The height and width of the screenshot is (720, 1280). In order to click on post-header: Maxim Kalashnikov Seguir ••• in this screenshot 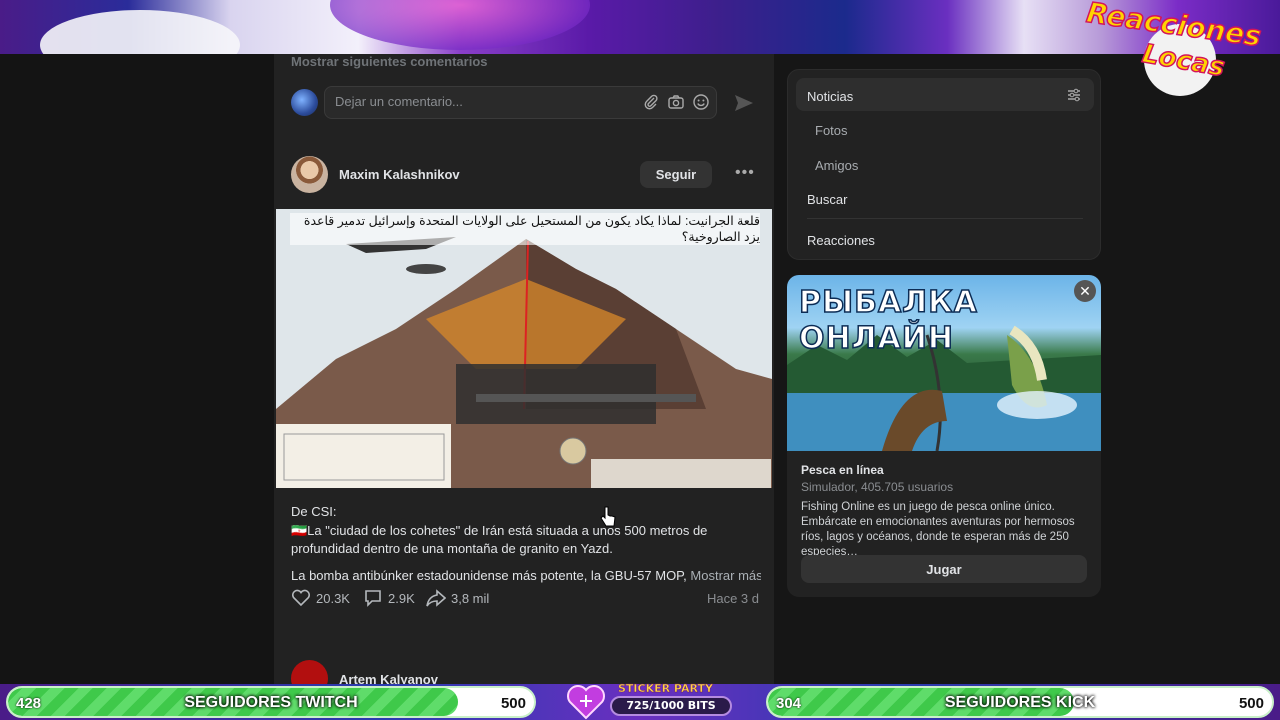, I will do `click(525, 175)`.